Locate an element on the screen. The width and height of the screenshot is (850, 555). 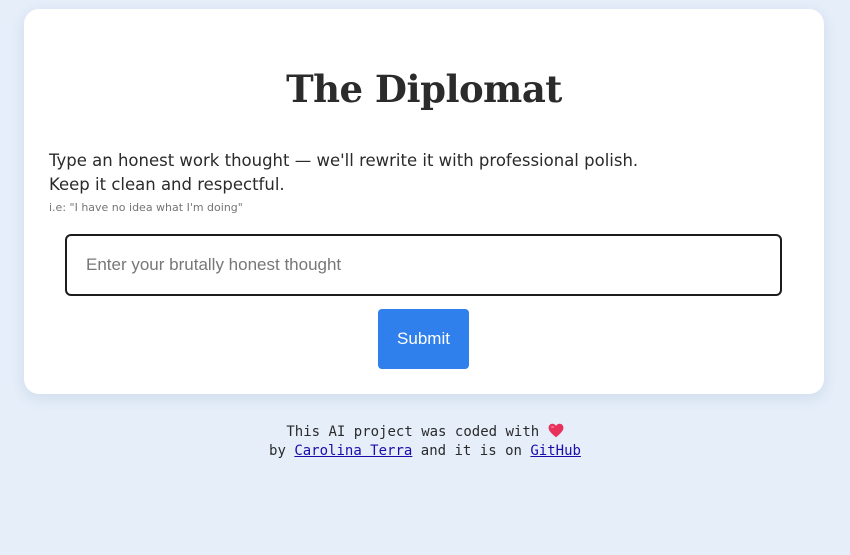
author-link: Carolina Terra is located at coordinates (353, 451).